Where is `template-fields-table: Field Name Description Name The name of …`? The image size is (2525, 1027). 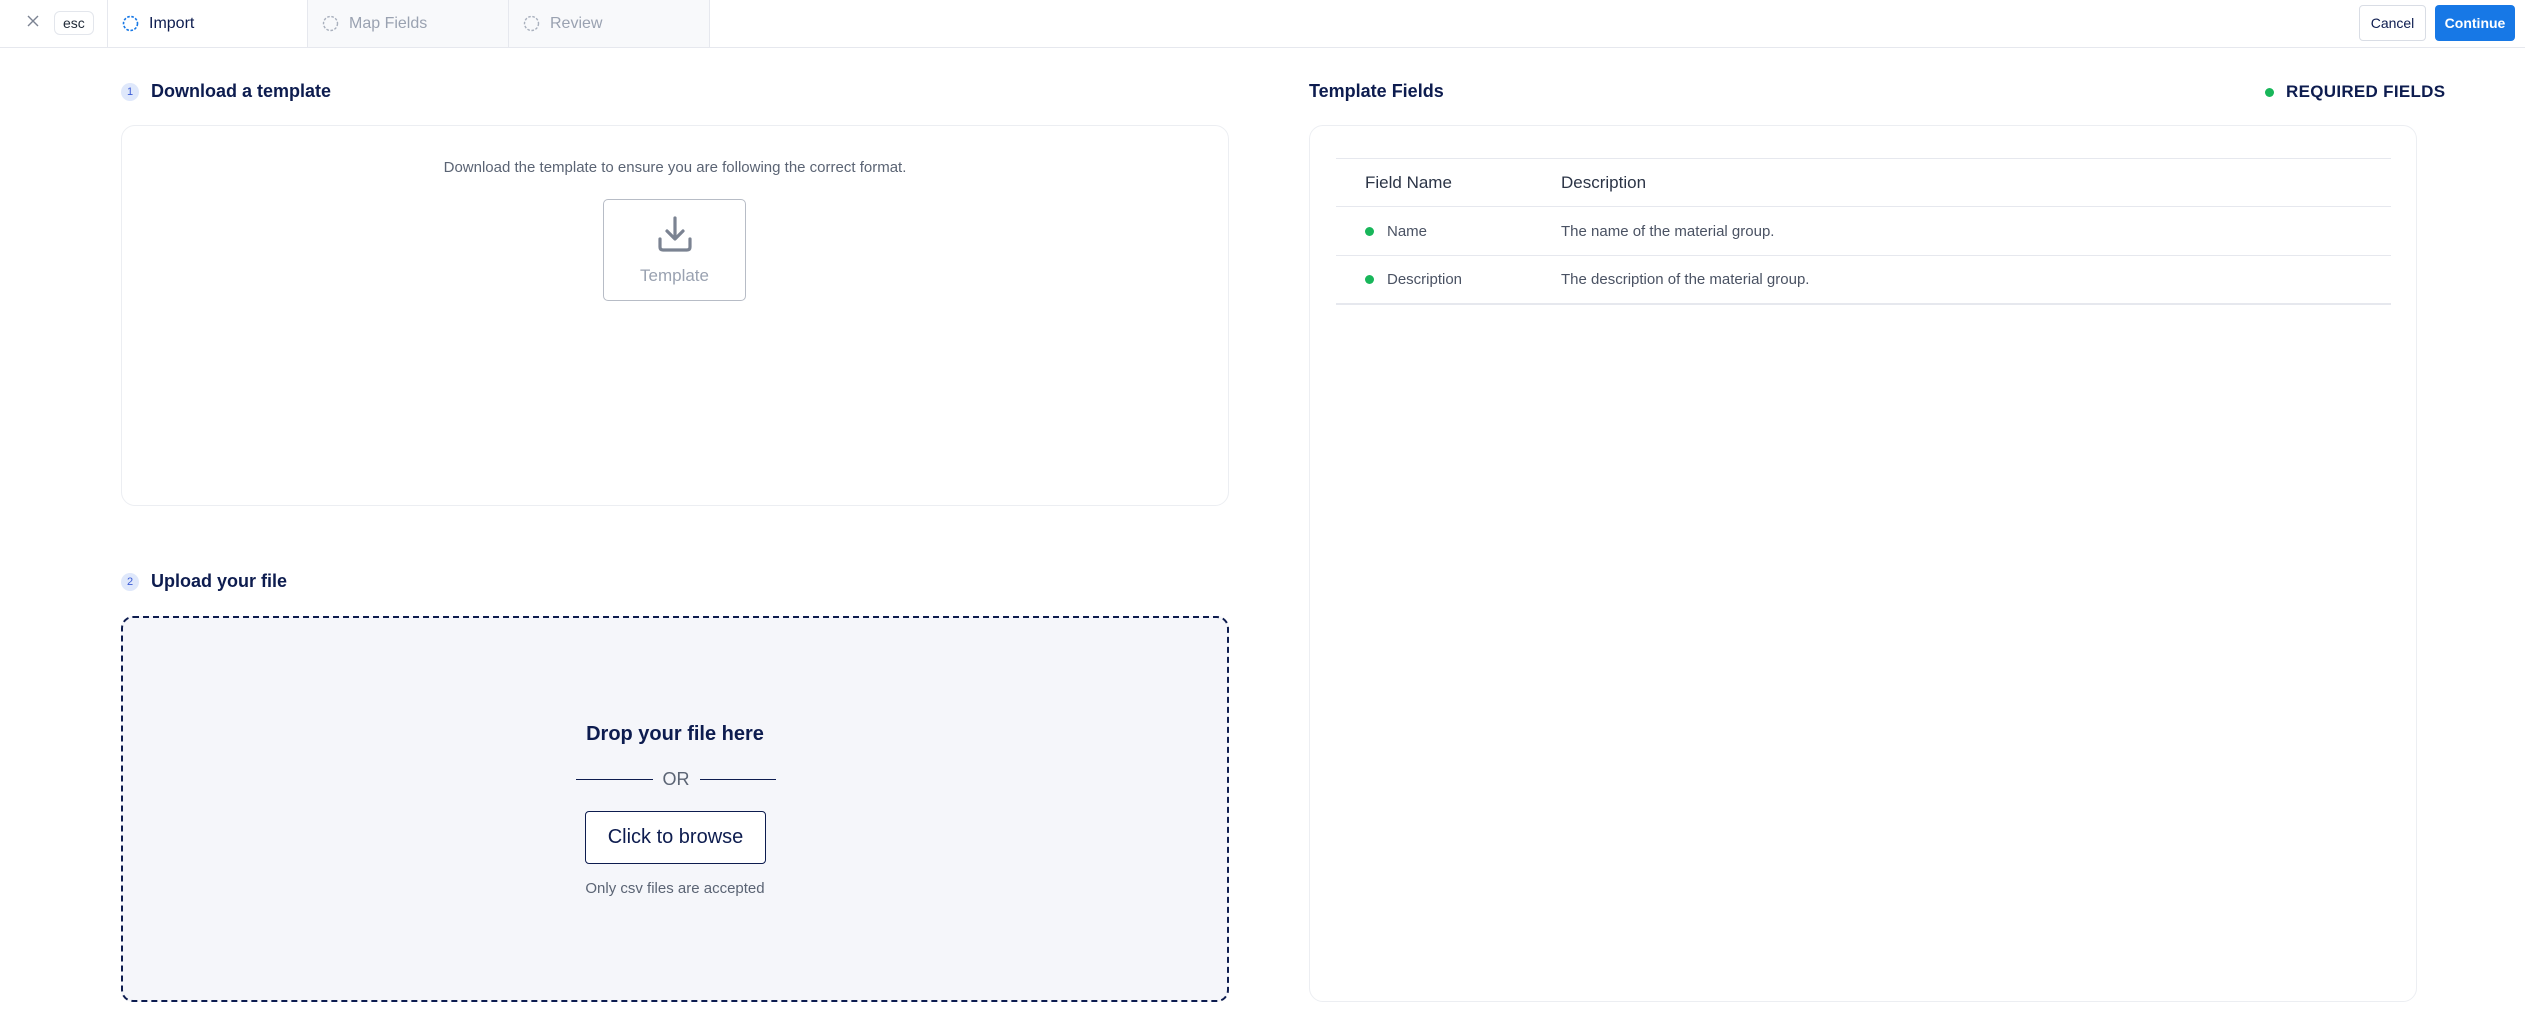
template-fields-table: Field Name Description Name The name of … is located at coordinates (1863, 231).